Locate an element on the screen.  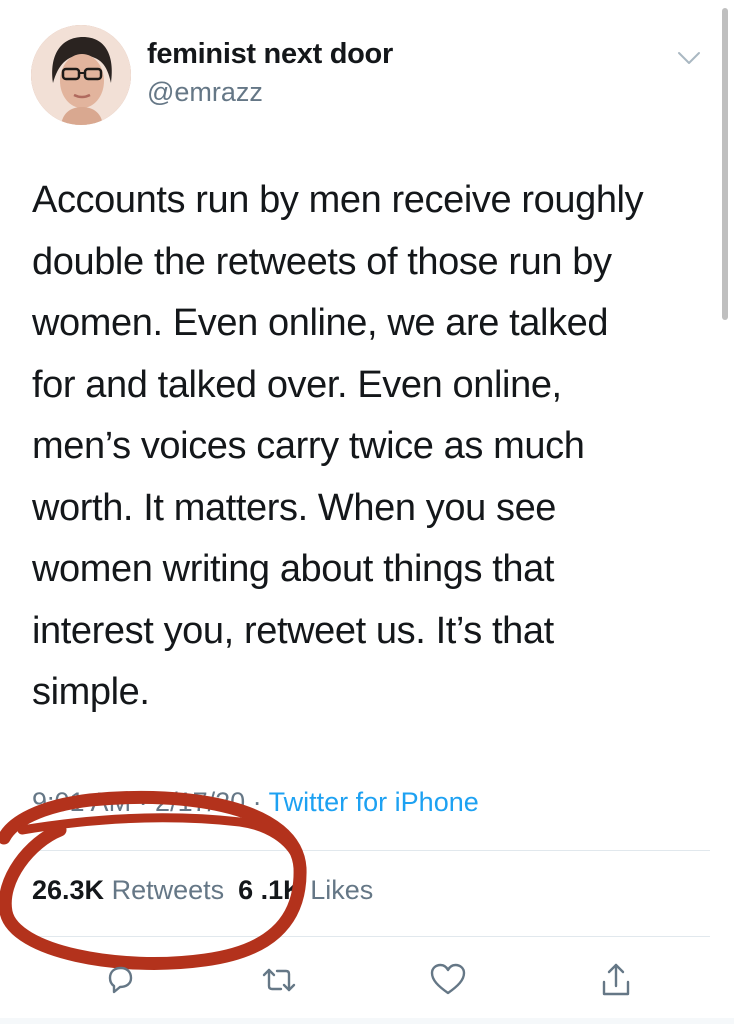
tweet-text-line: men’s voices carry twice as much is located at coordinates (308, 446).